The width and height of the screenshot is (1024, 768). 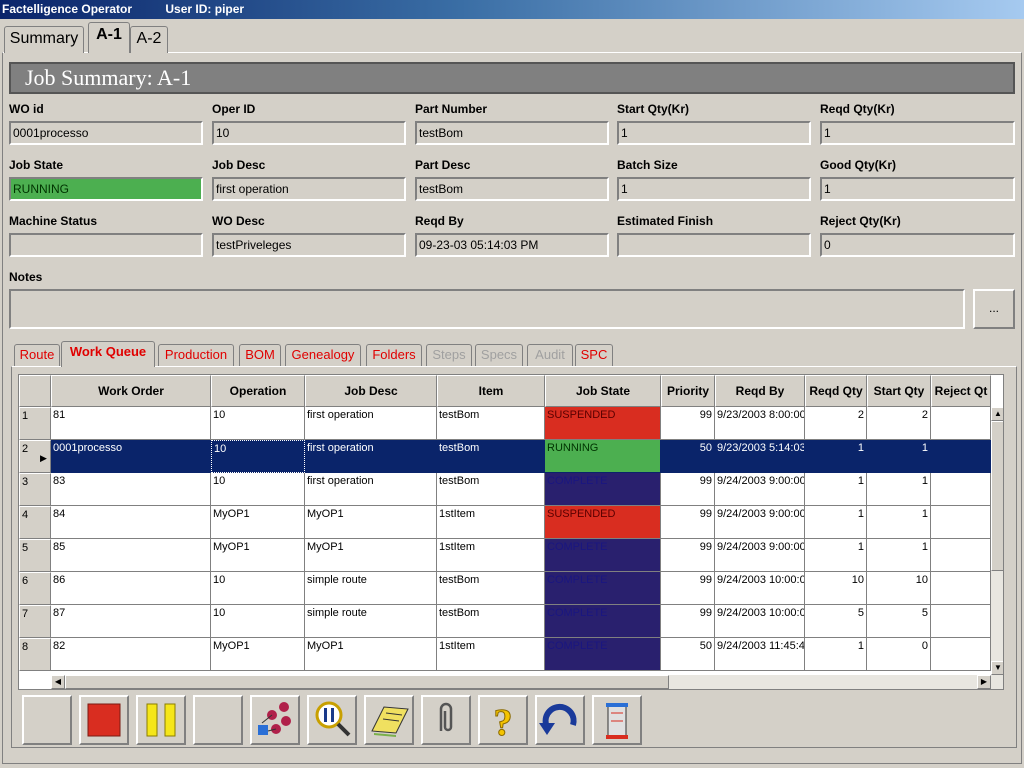 What do you see at coordinates (131, 654) in the screenshot?
I see `cell-work-order: 82` at bounding box center [131, 654].